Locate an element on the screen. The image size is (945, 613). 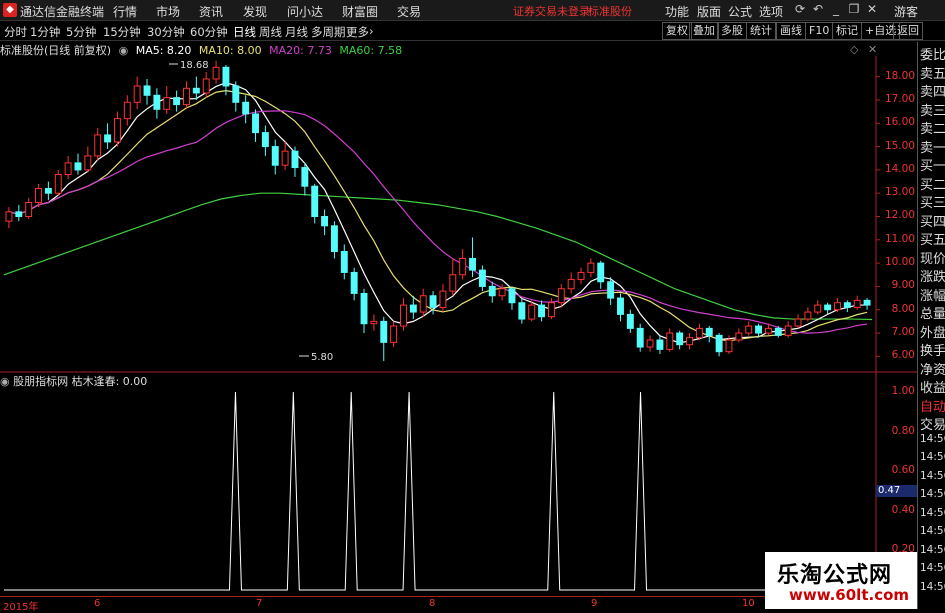
side-panel-label: 净资 is located at coordinates (932, 370).